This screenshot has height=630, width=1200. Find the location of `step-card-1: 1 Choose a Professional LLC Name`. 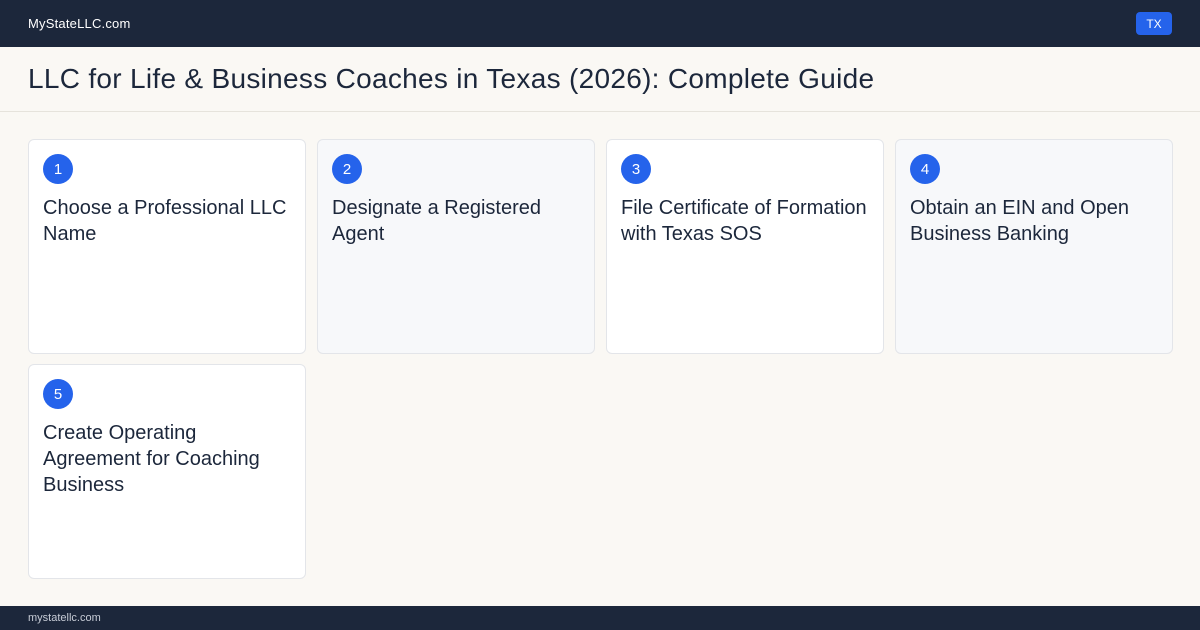

step-card-1: 1 Choose a Professional LLC Name is located at coordinates (167, 246).